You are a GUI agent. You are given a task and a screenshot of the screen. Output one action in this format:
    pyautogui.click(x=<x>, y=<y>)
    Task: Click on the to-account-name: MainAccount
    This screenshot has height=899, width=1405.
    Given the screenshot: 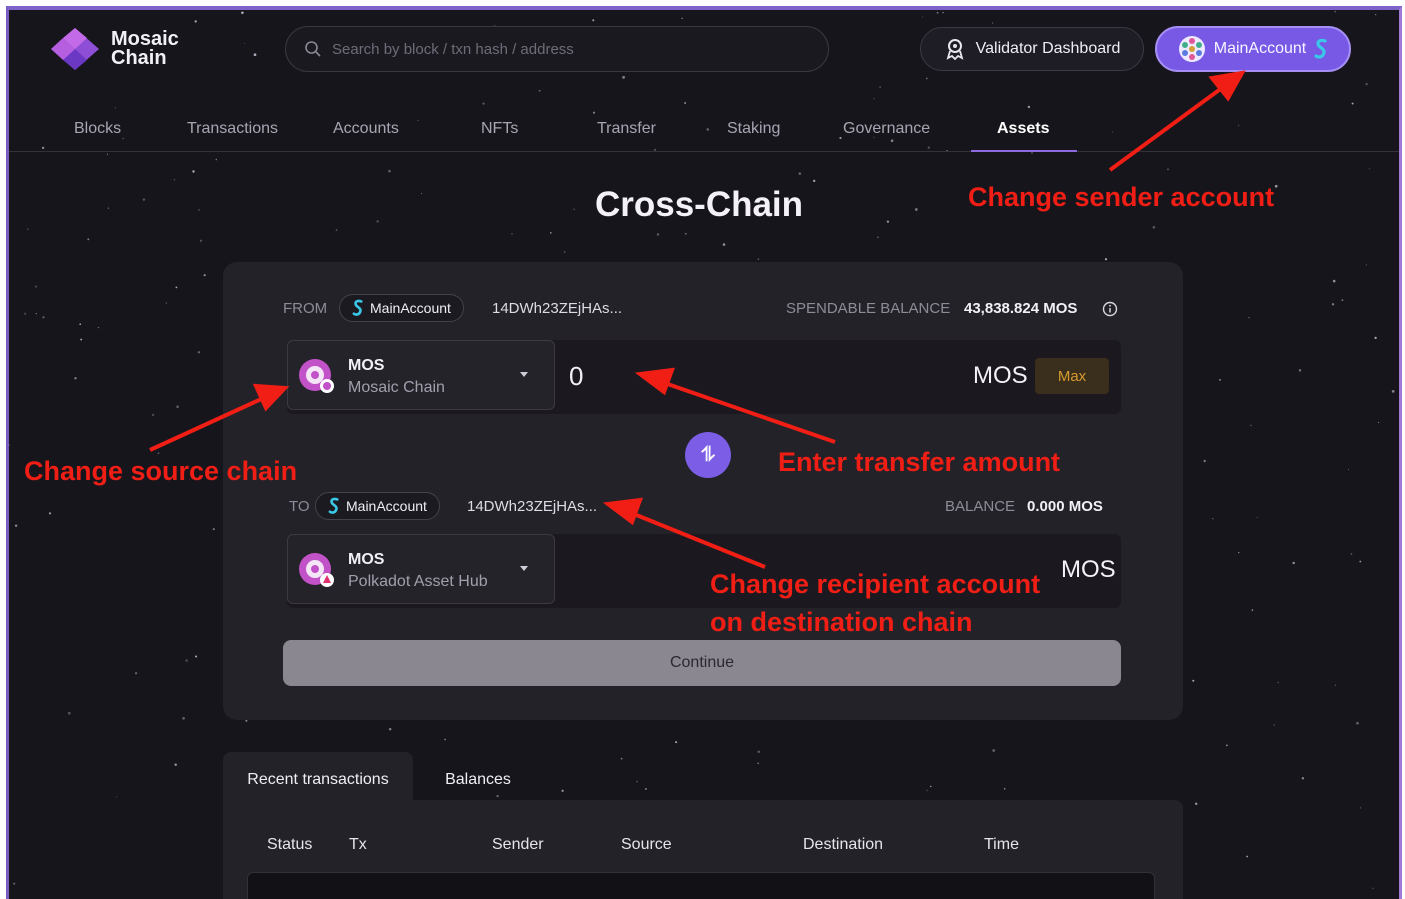 What is the action you would take?
    pyautogui.click(x=386, y=506)
    